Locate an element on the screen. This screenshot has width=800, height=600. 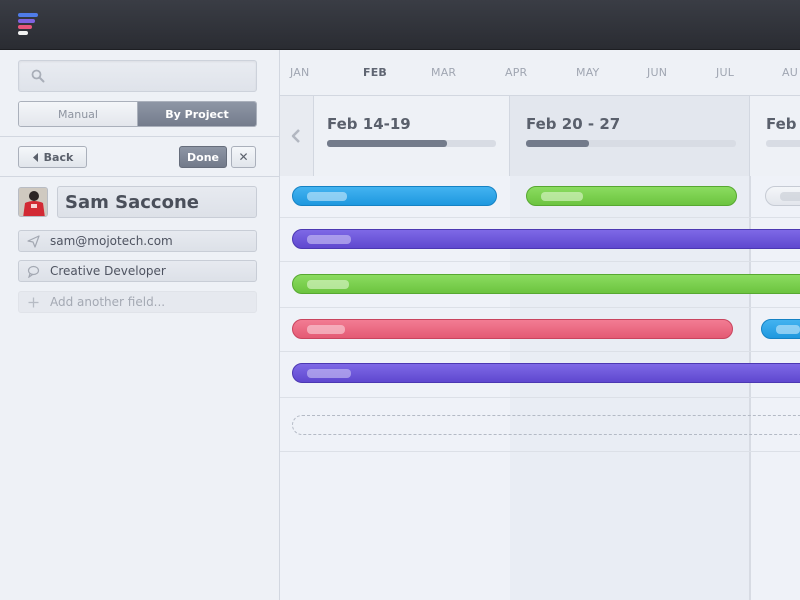
close-button: ✕ is located at coordinates (243, 157).